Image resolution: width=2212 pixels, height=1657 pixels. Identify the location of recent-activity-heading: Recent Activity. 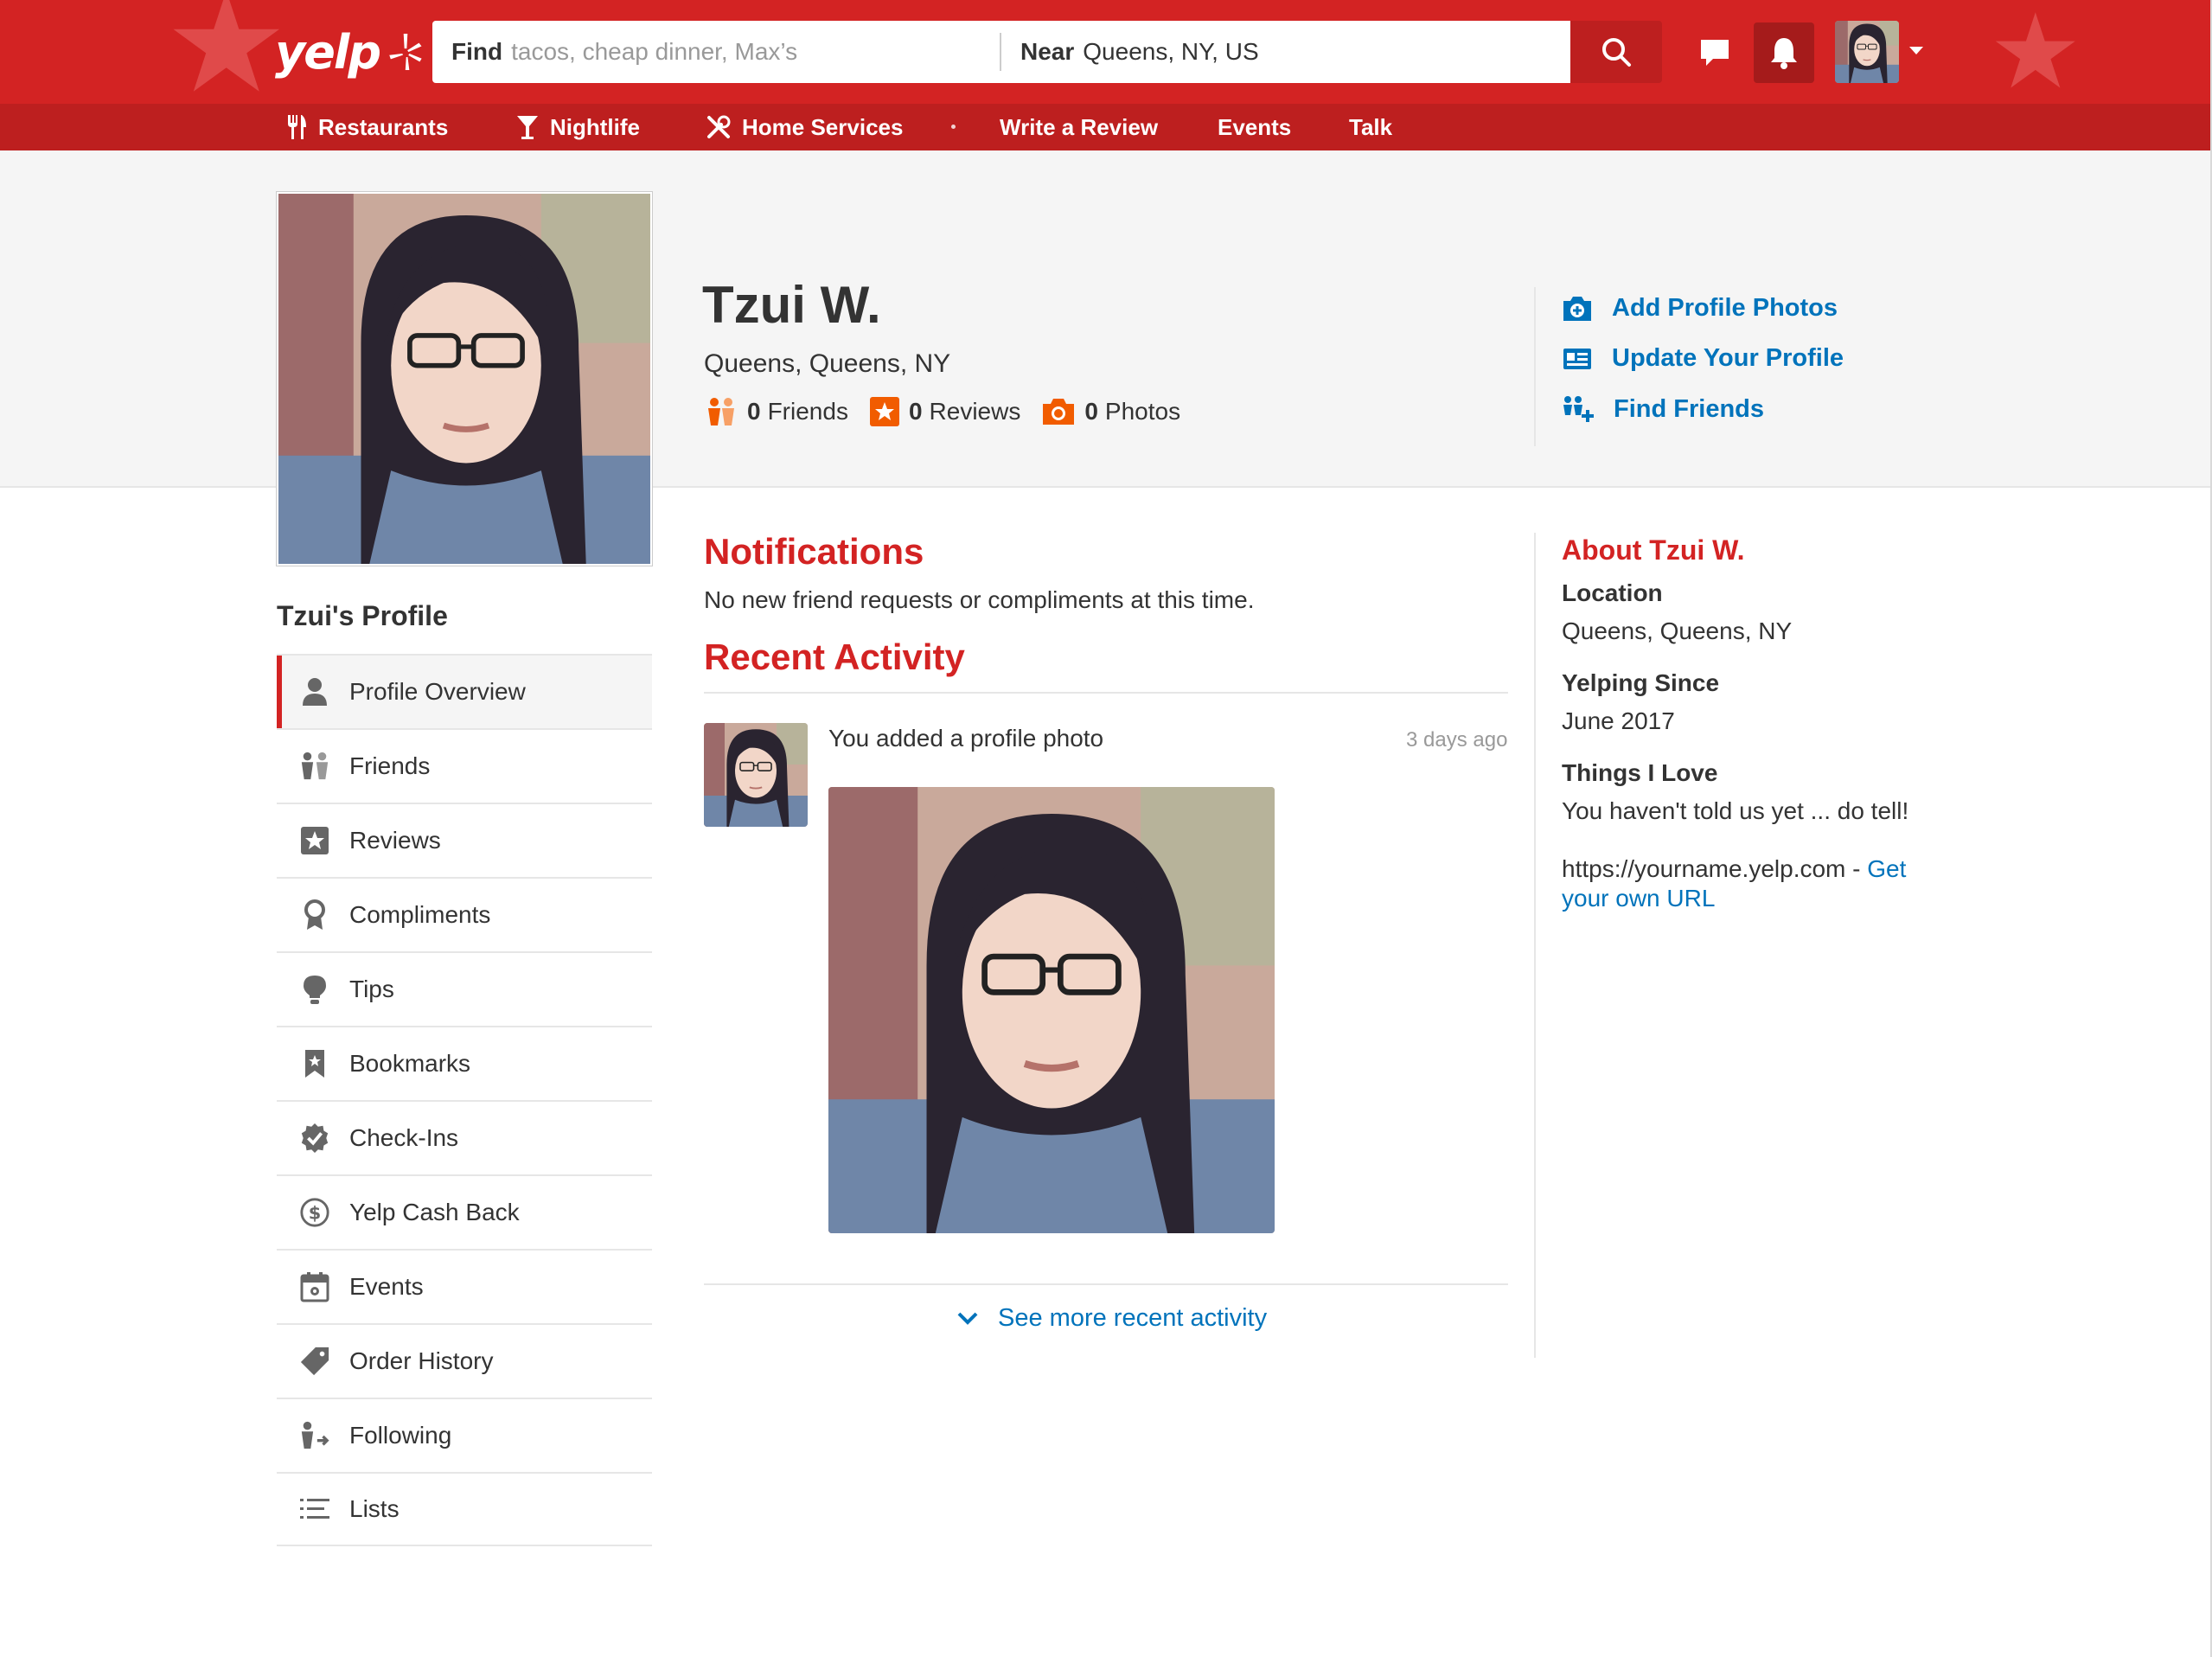
(834, 657).